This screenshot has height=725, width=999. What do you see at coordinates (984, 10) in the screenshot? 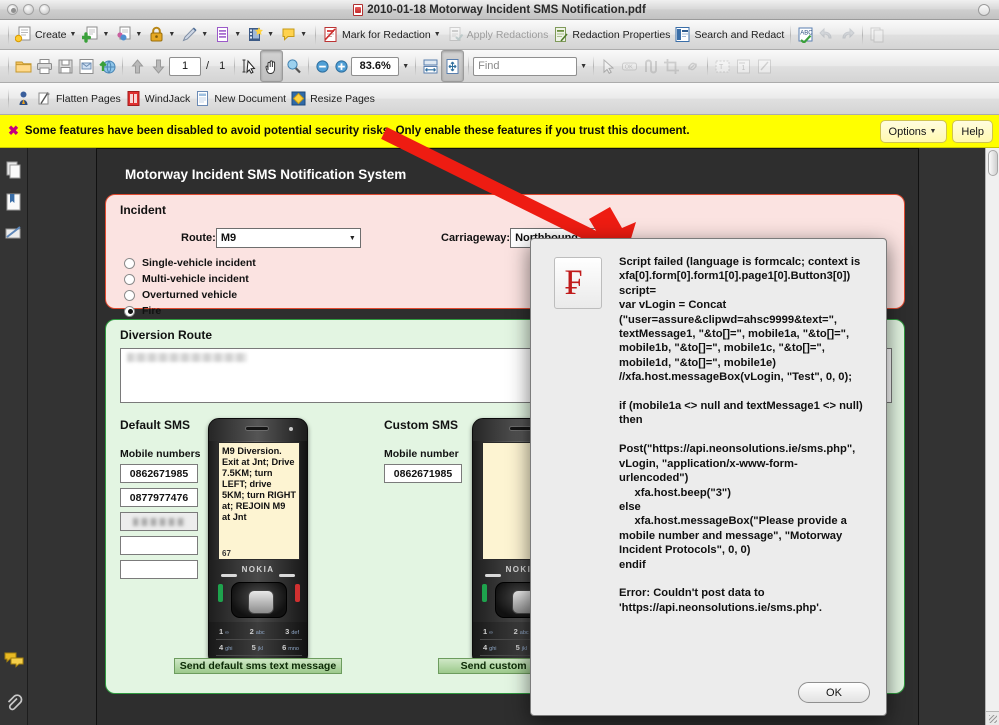
I see `toolbar-toggle-button` at bounding box center [984, 10].